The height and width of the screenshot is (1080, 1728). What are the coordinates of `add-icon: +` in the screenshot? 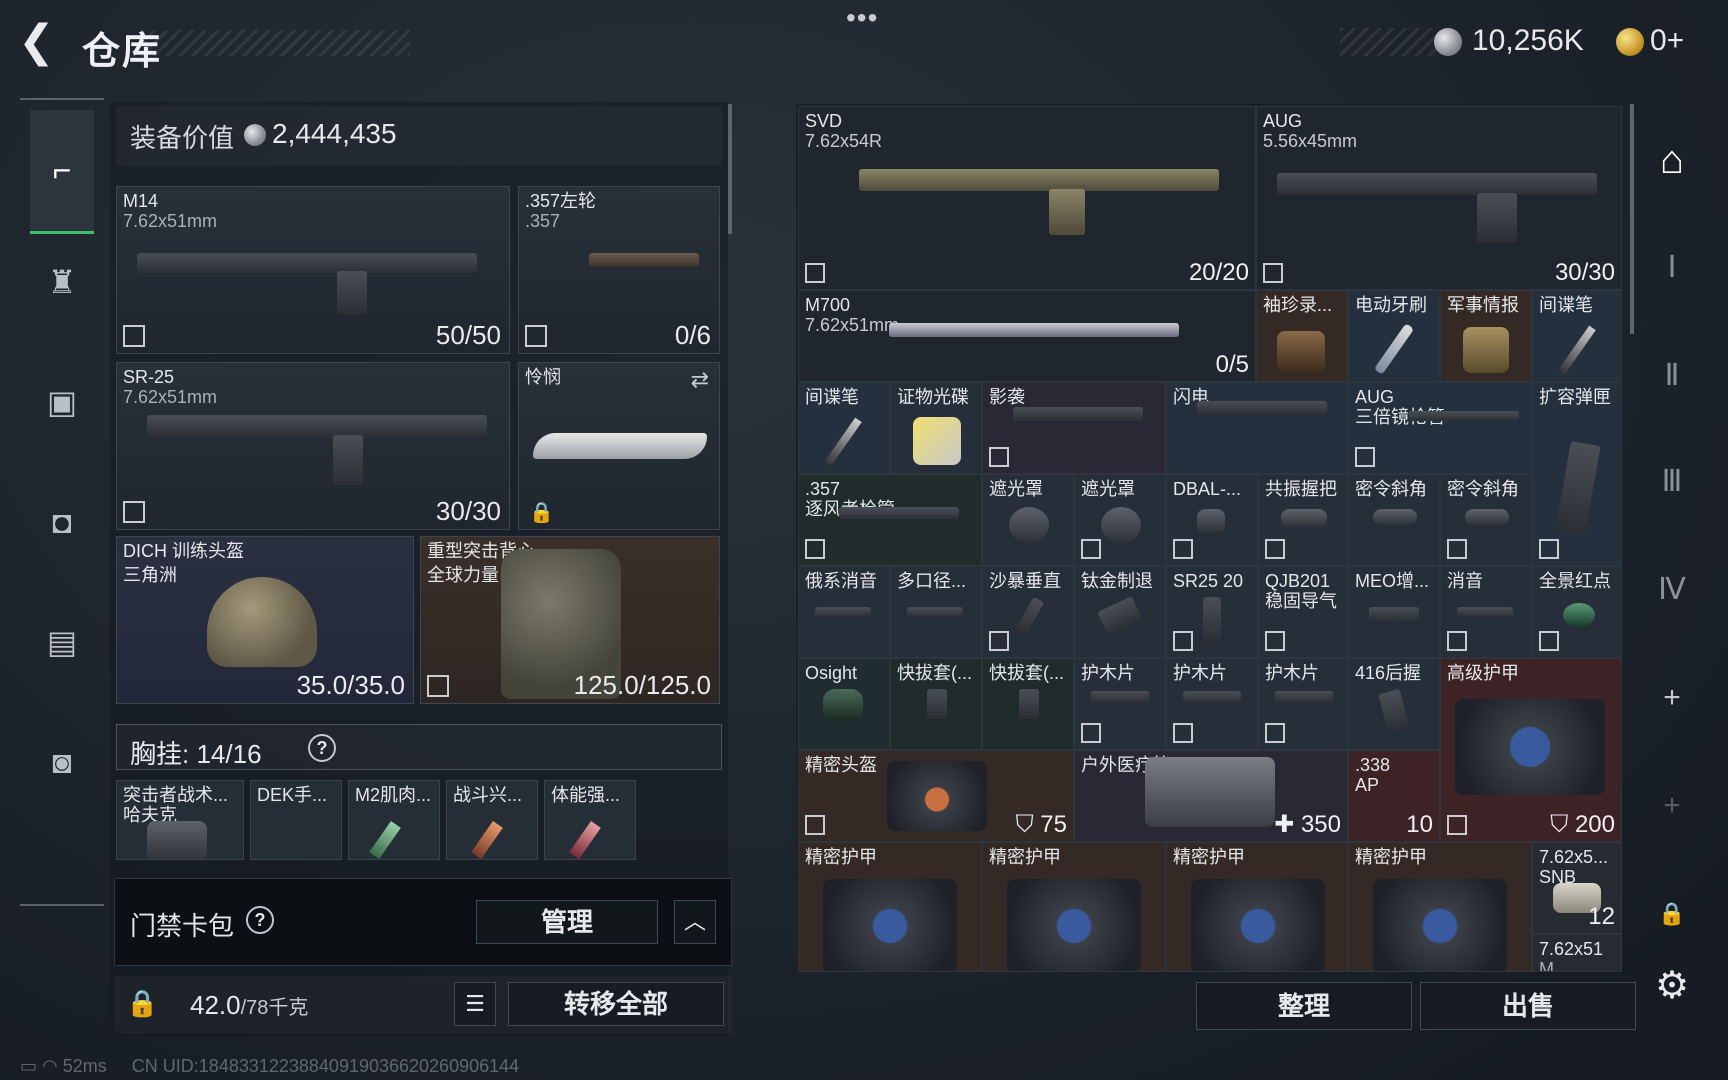 It's located at (1672, 698).